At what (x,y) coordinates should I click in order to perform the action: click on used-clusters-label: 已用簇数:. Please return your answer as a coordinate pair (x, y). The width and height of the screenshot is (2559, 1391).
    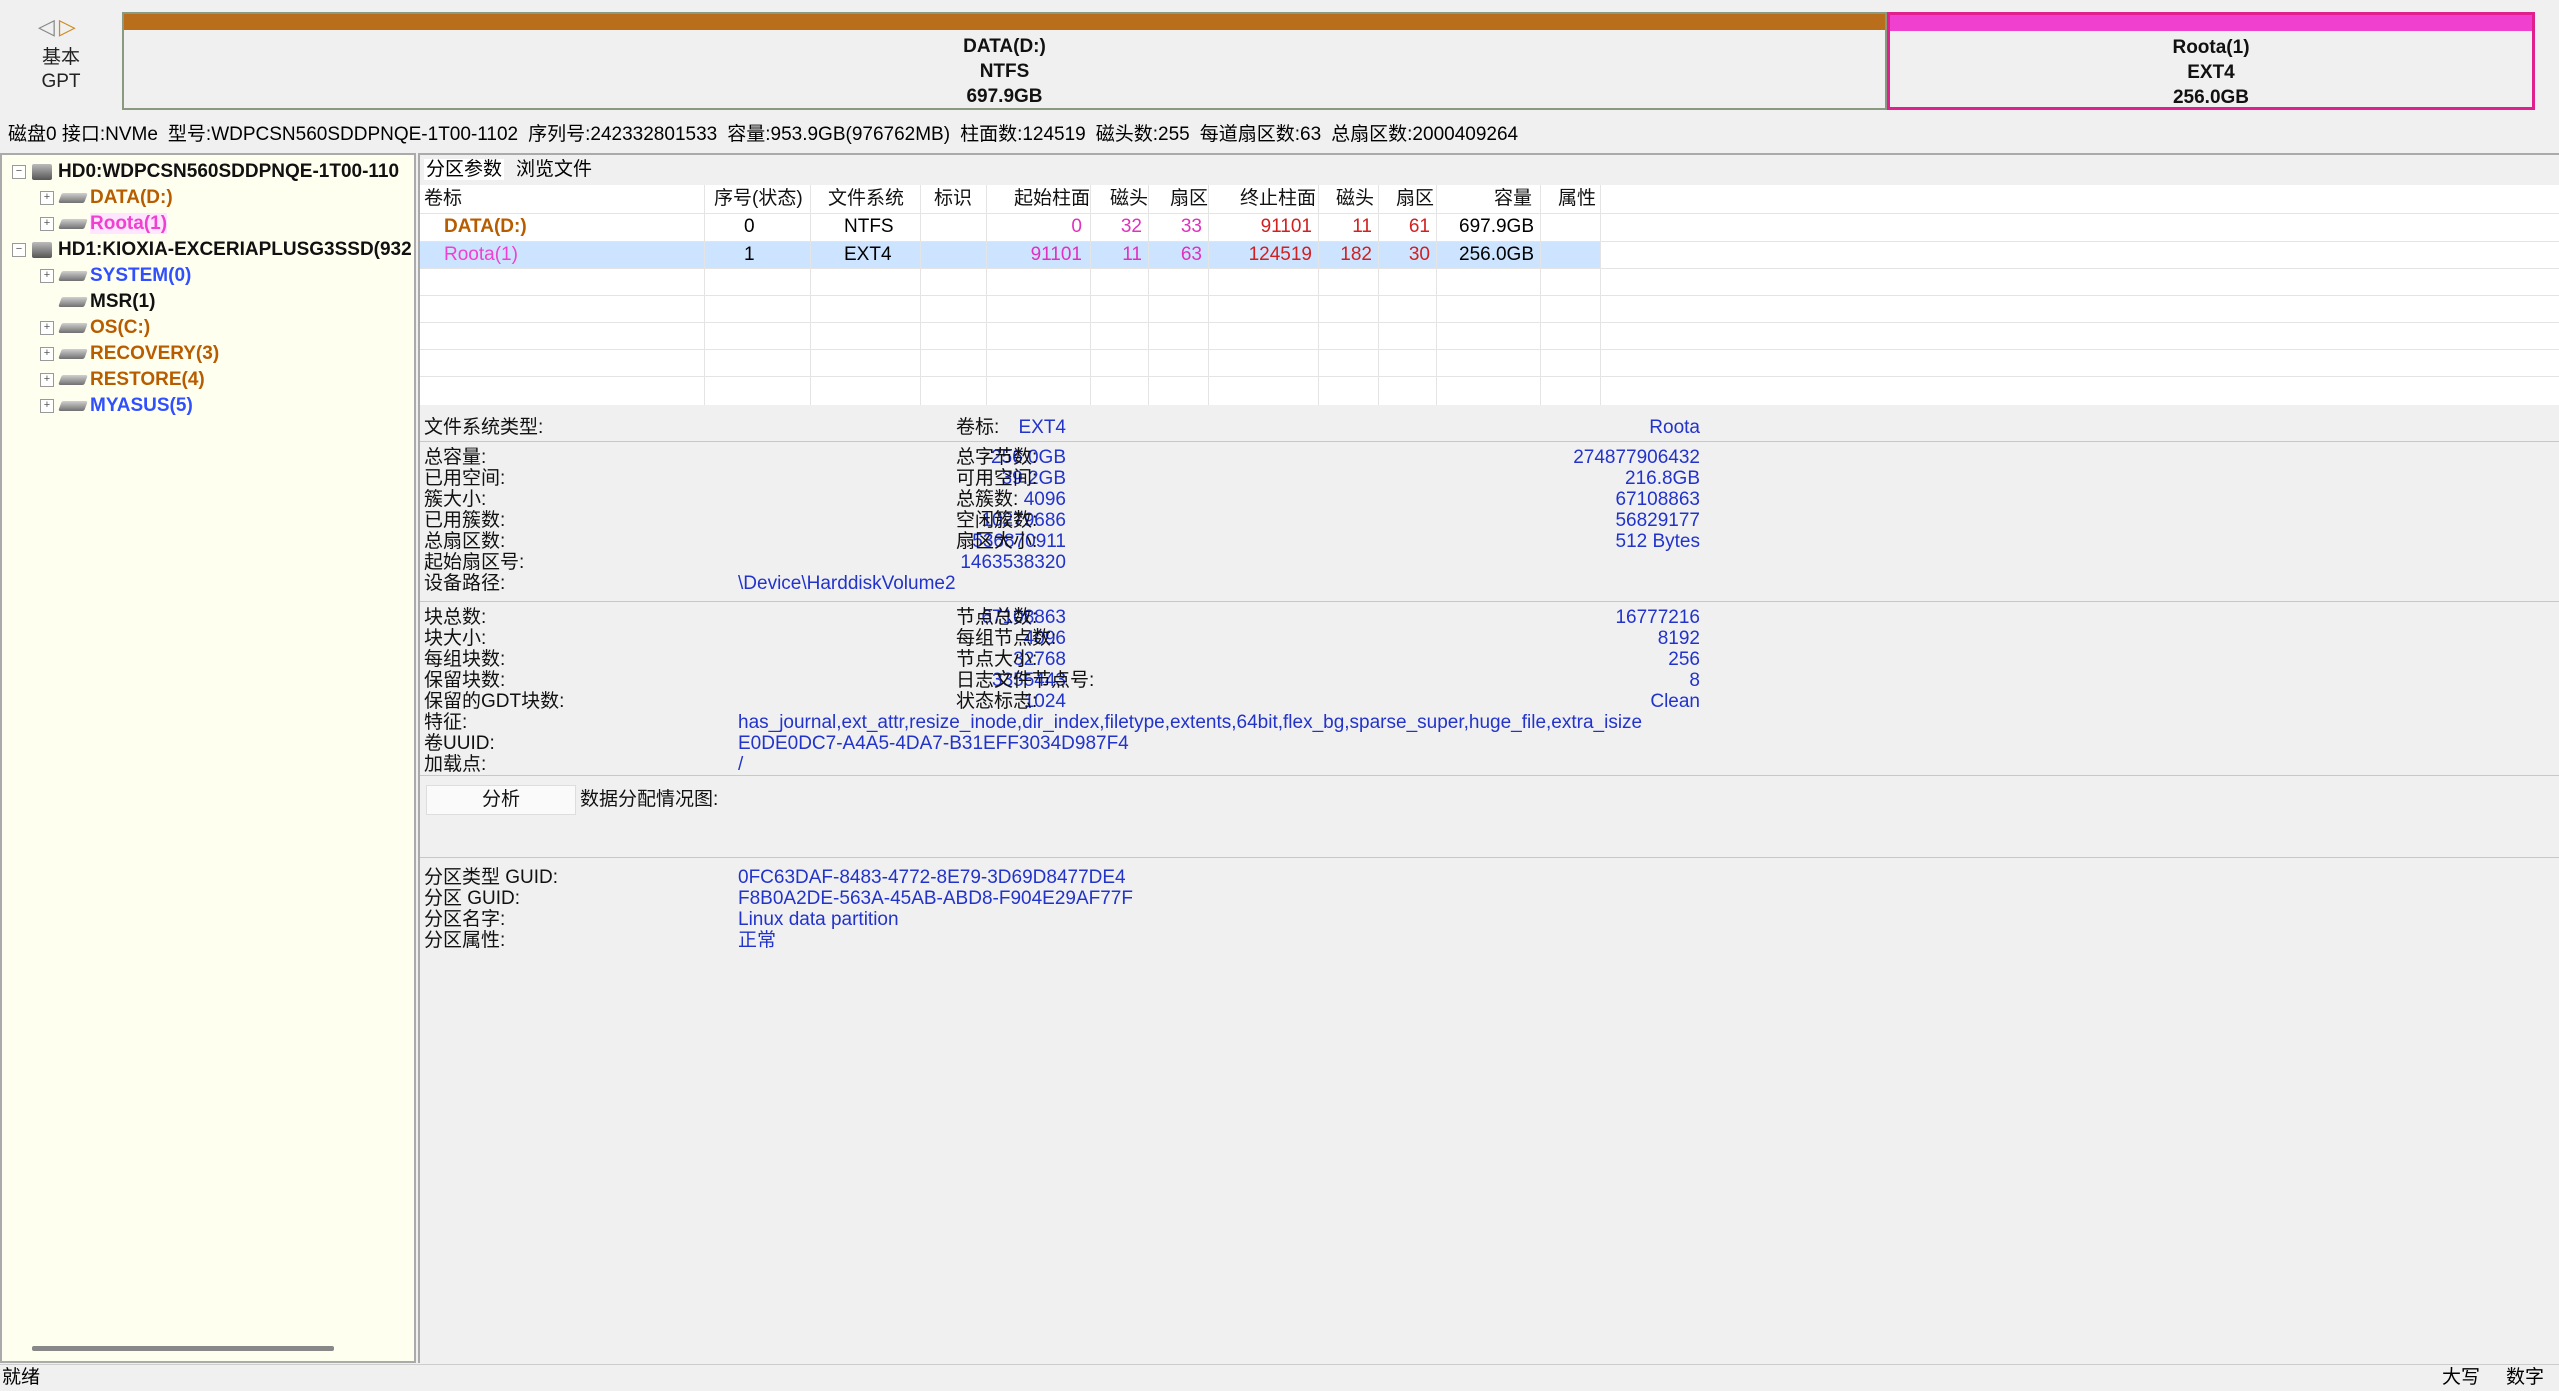
    Looking at the image, I should click on (465, 520).